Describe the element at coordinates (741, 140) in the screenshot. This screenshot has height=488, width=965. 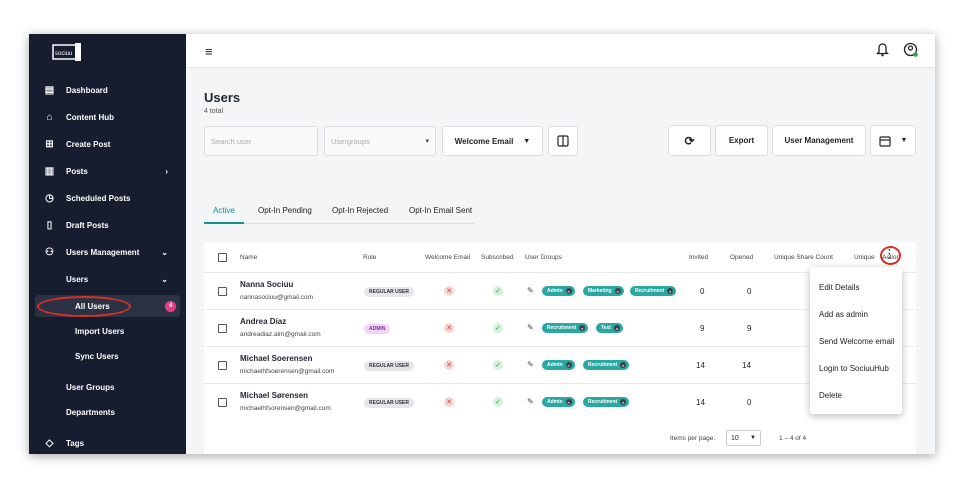
I see `export-button: Export` at that location.